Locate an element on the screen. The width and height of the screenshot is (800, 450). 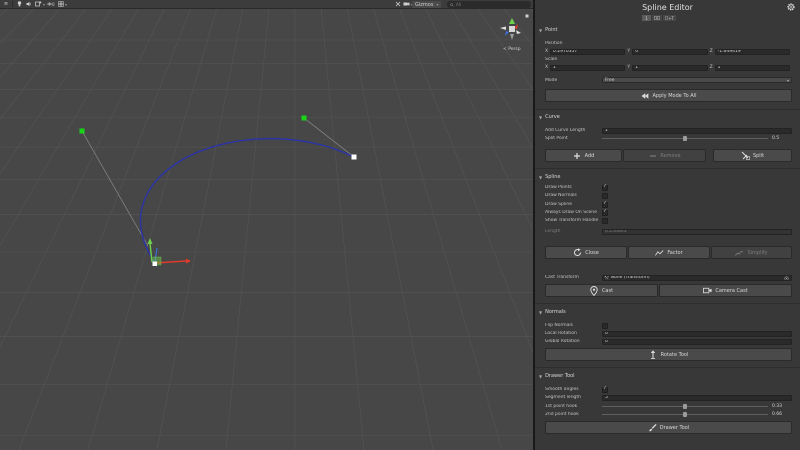
position-x-field: 0.2970357 is located at coordinates (587, 51).